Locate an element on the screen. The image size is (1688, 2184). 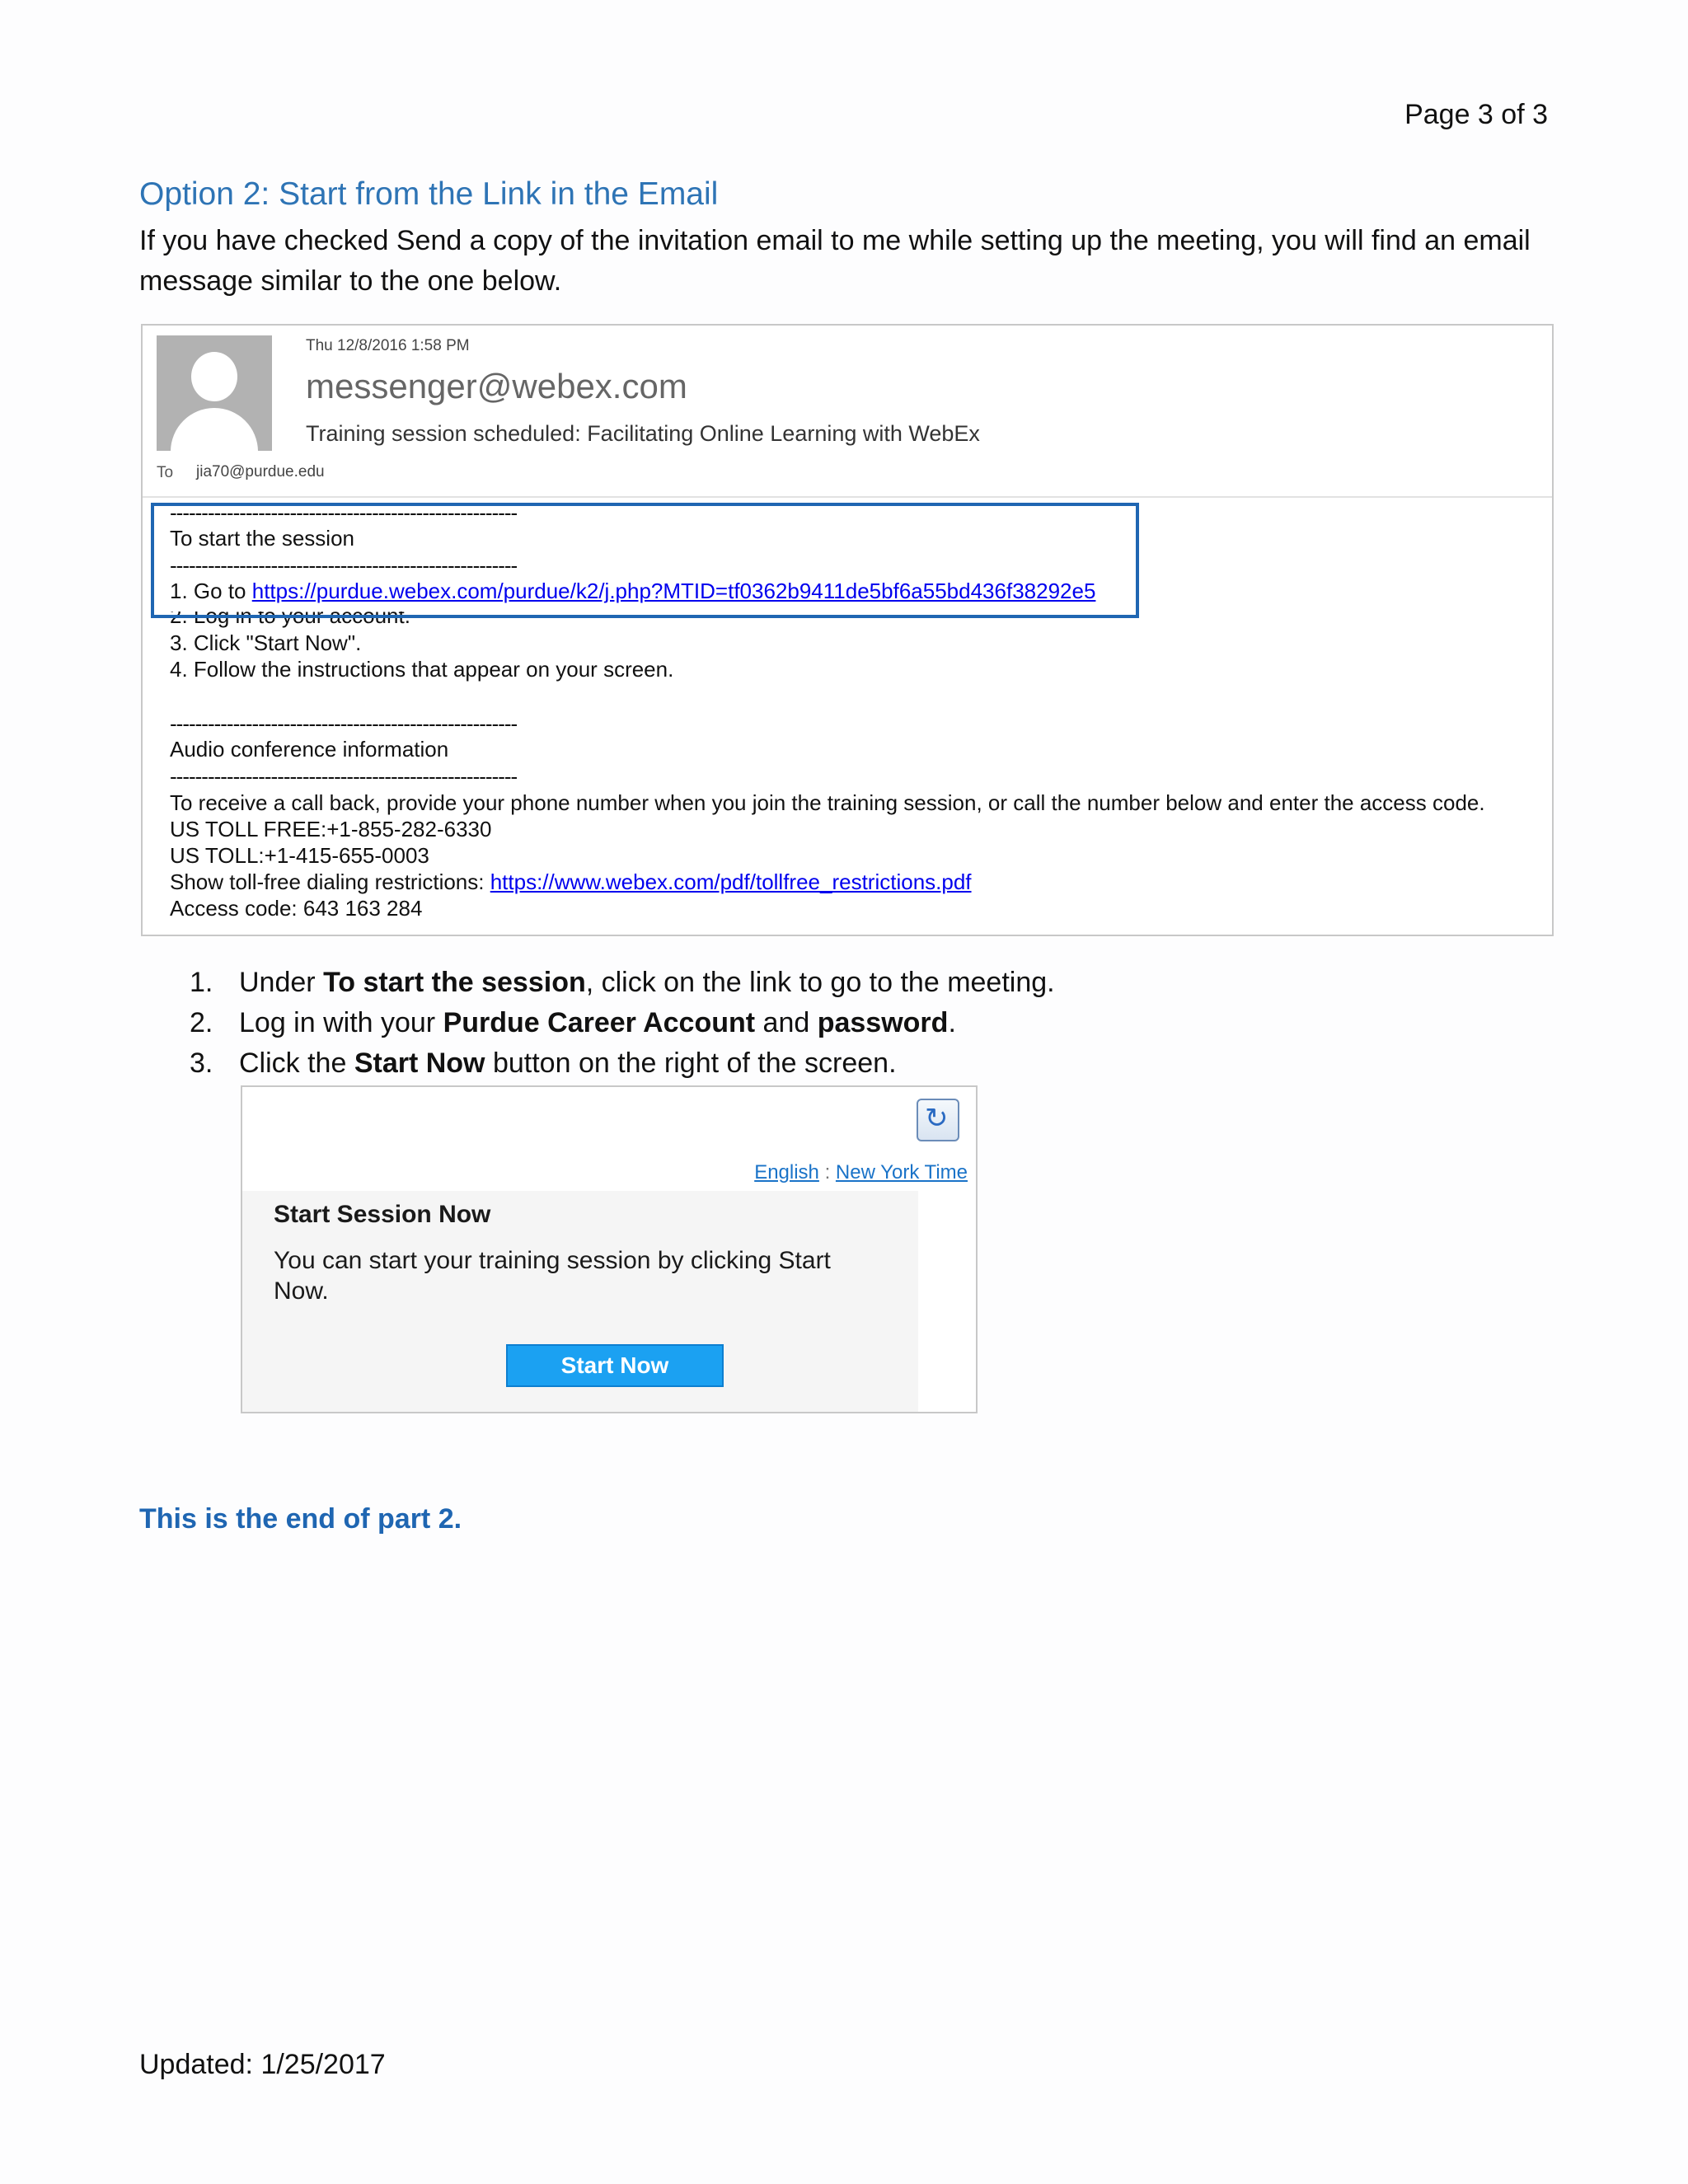
language-link: English is located at coordinates (786, 1172).